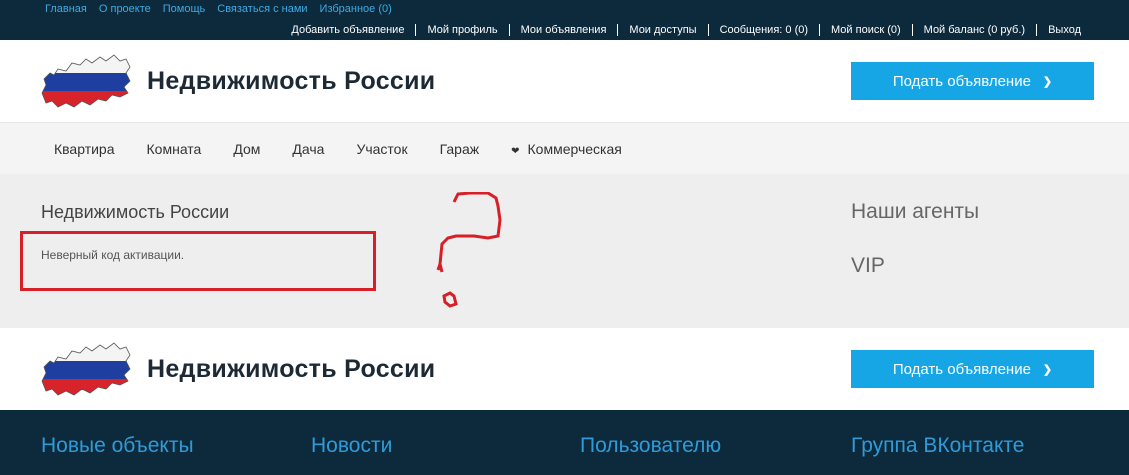 This screenshot has height=475, width=1129. I want to click on nav-item-dacha: Дача, so click(308, 149).